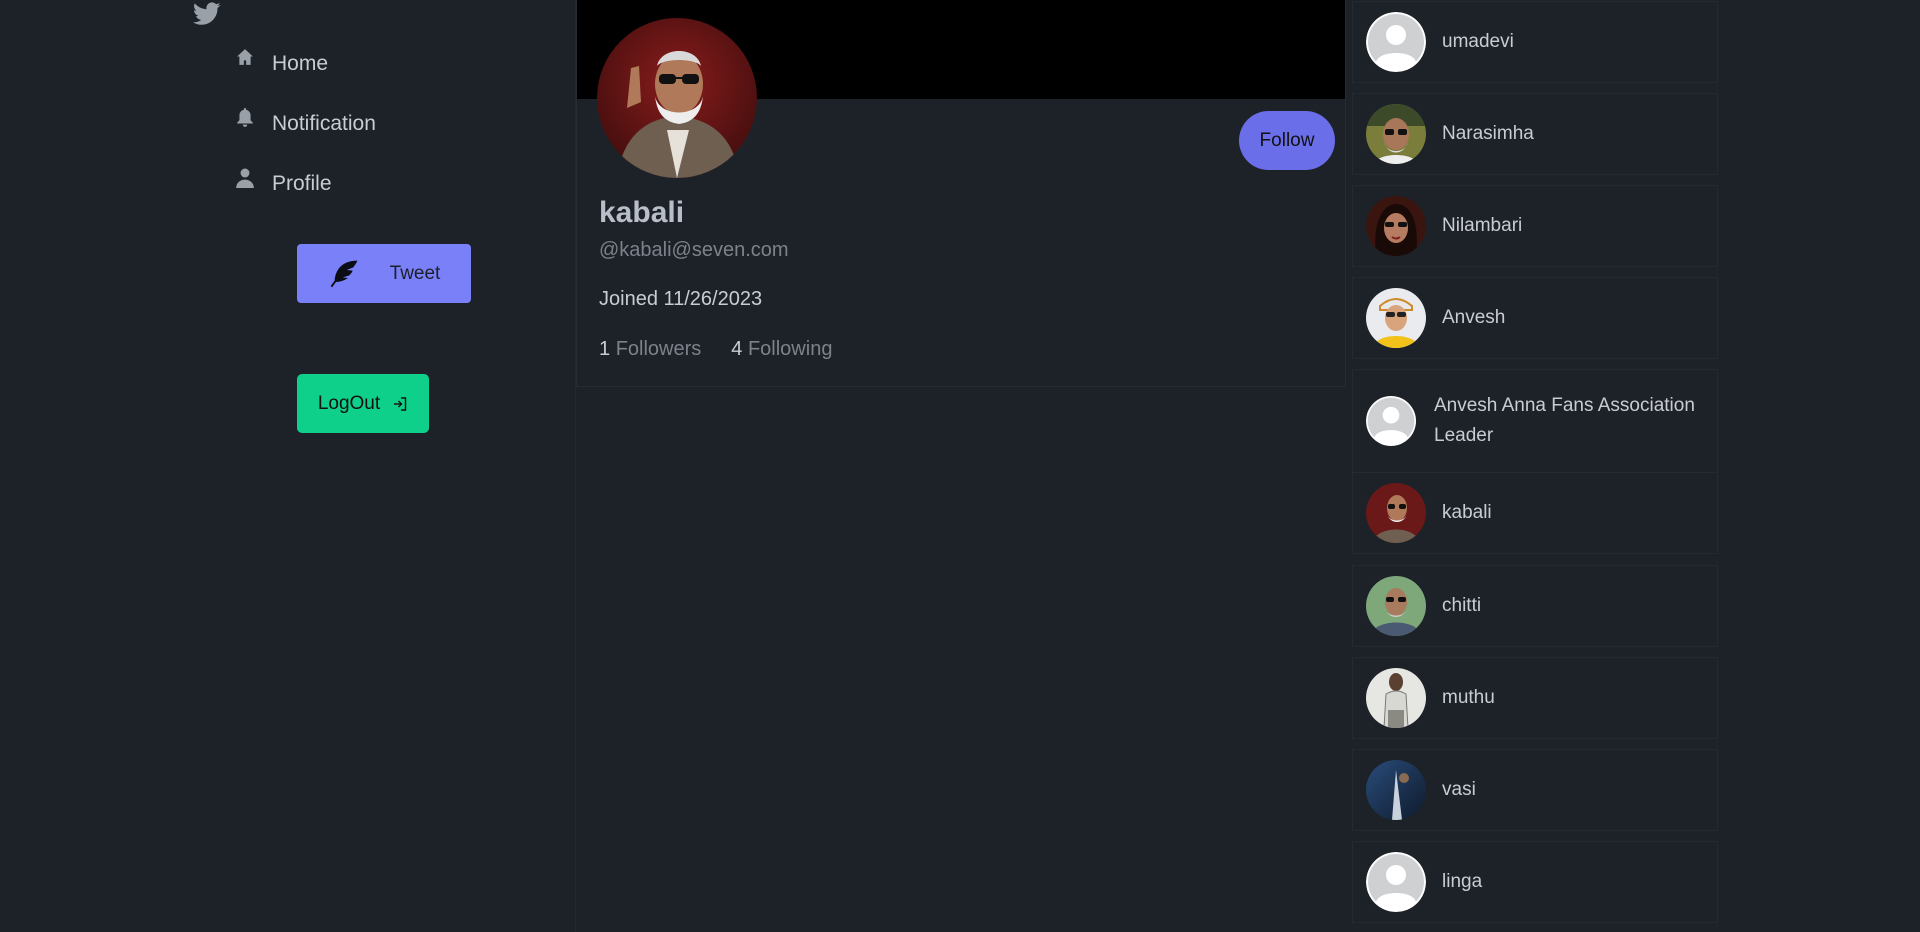  What do you see at coordinates (1482, 225) in the screenshot?
I see `user-name: Nilambari` at bounding box center [1482, 225].